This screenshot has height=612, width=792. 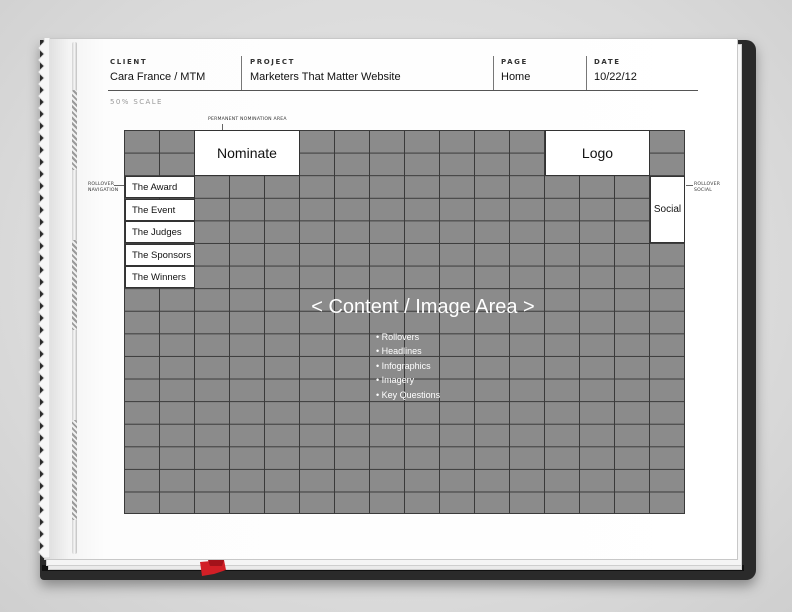 I want to click on bullet-text: Infographics, so click(x=406, y=365).